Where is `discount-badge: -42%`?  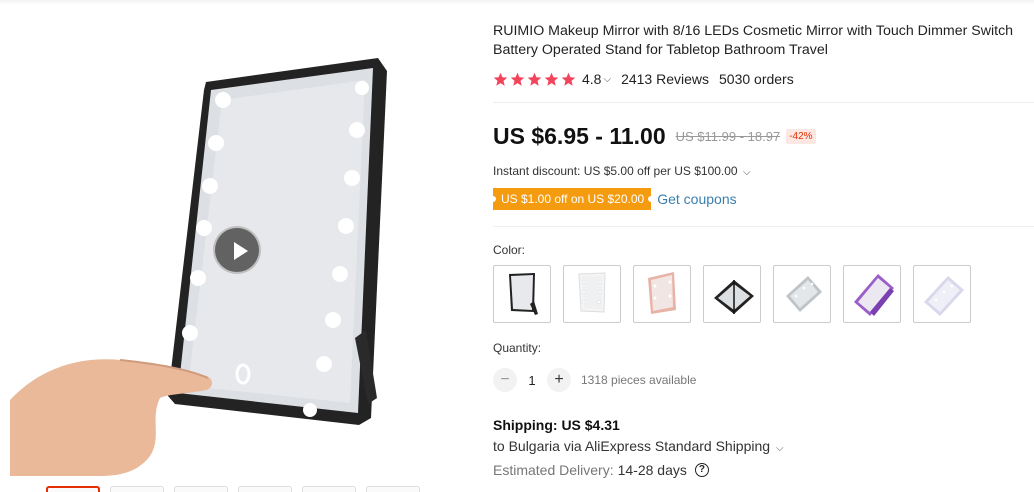
discount-badge: -42% is located at coordinates (801, 136).